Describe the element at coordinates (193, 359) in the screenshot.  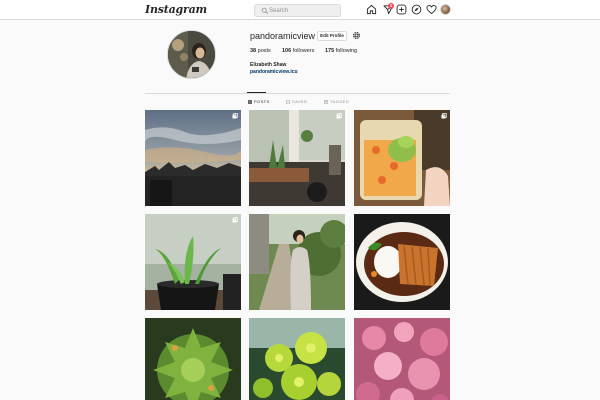
I see `post-tile-succulent` at that location.